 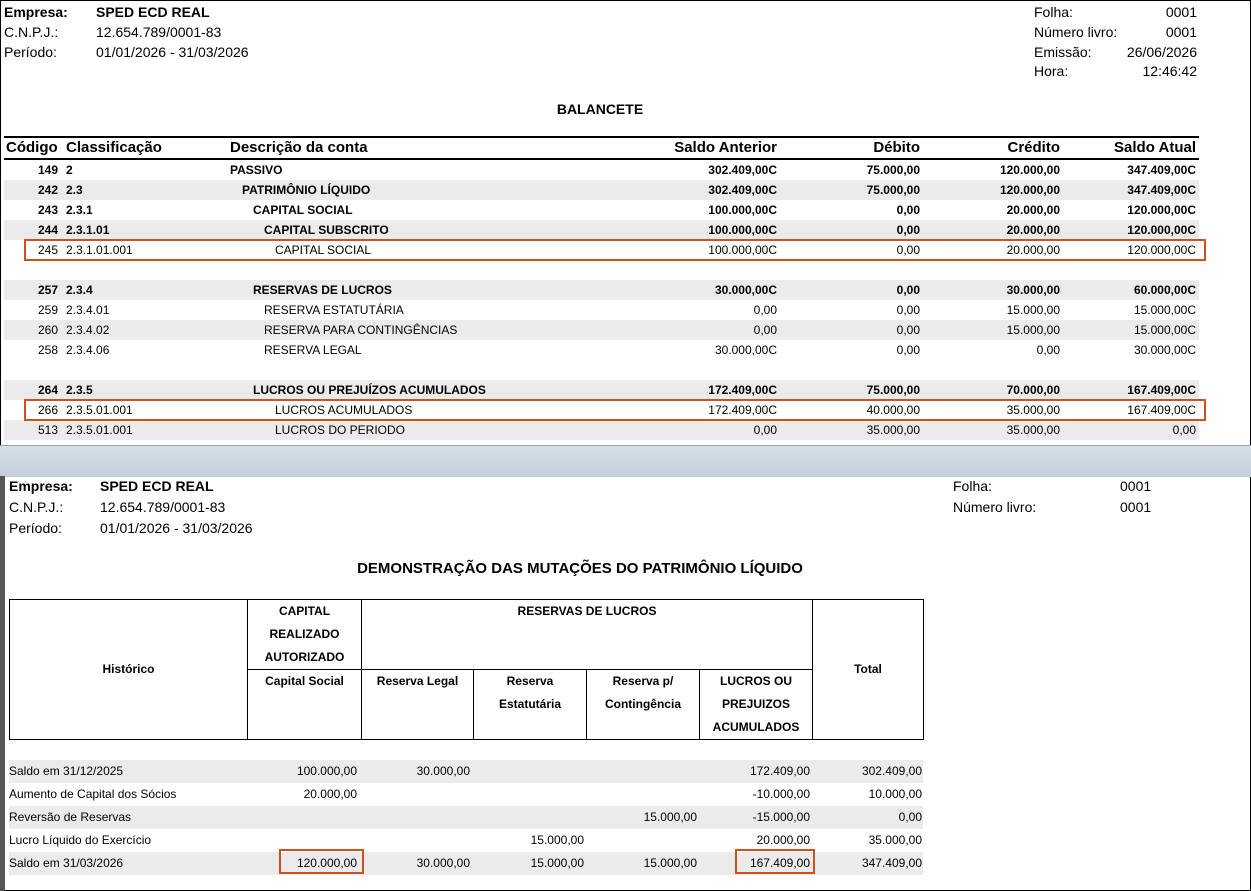 I want to click on account-classification: 2.3.4.02, so click(x=88, y=330).